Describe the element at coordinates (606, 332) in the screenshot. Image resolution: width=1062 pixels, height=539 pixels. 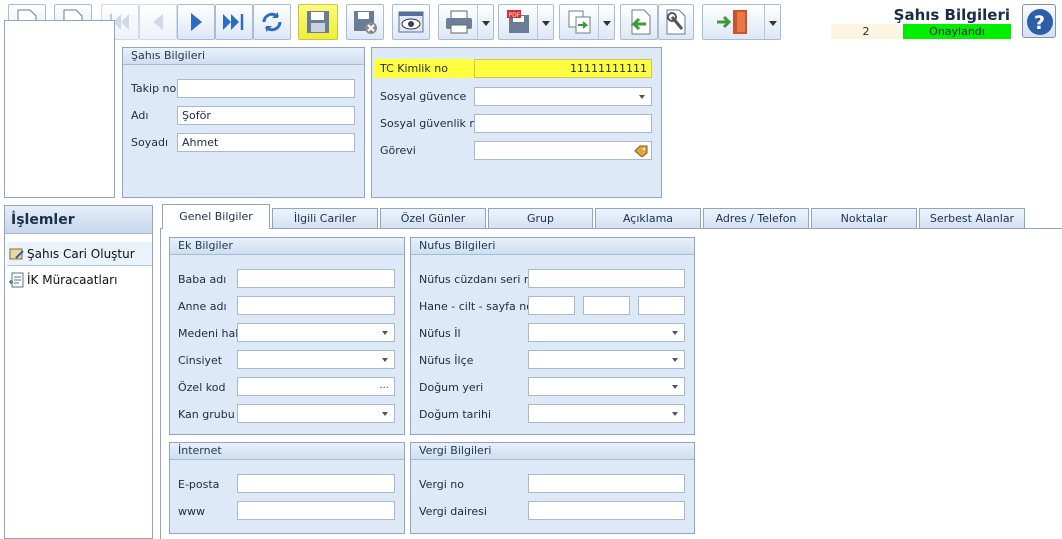
I see `nufus-il-select` at that location.